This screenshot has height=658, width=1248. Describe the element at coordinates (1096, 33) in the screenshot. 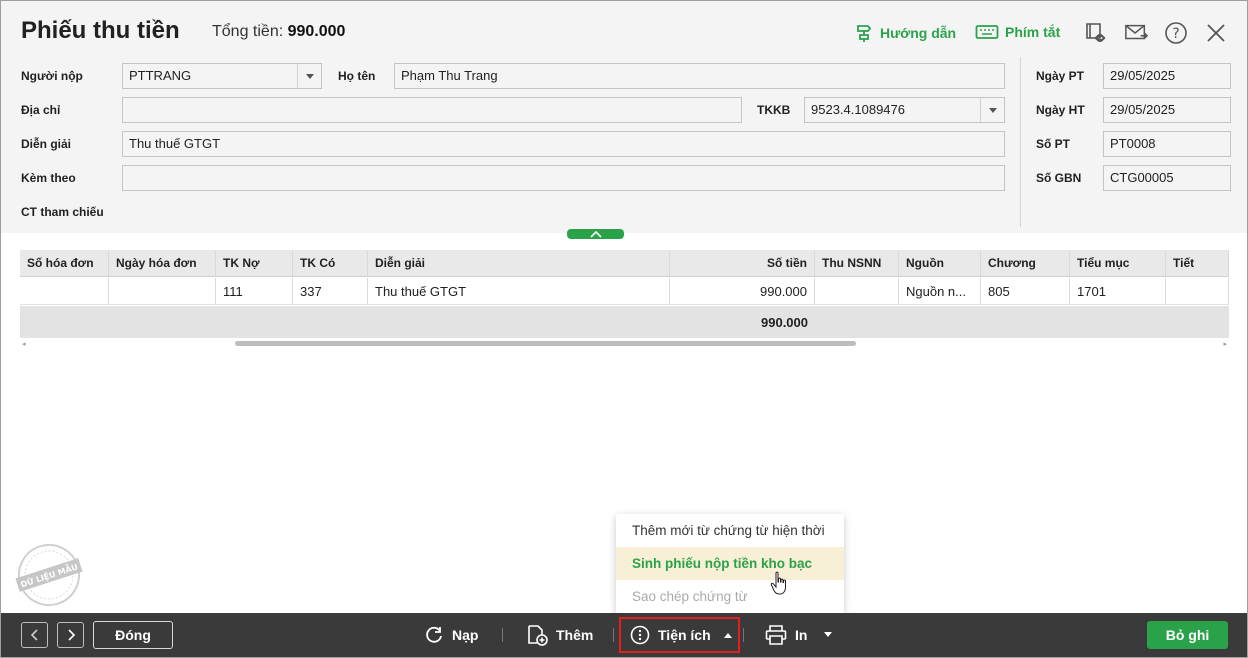

I see `book-view-icon` at that location.